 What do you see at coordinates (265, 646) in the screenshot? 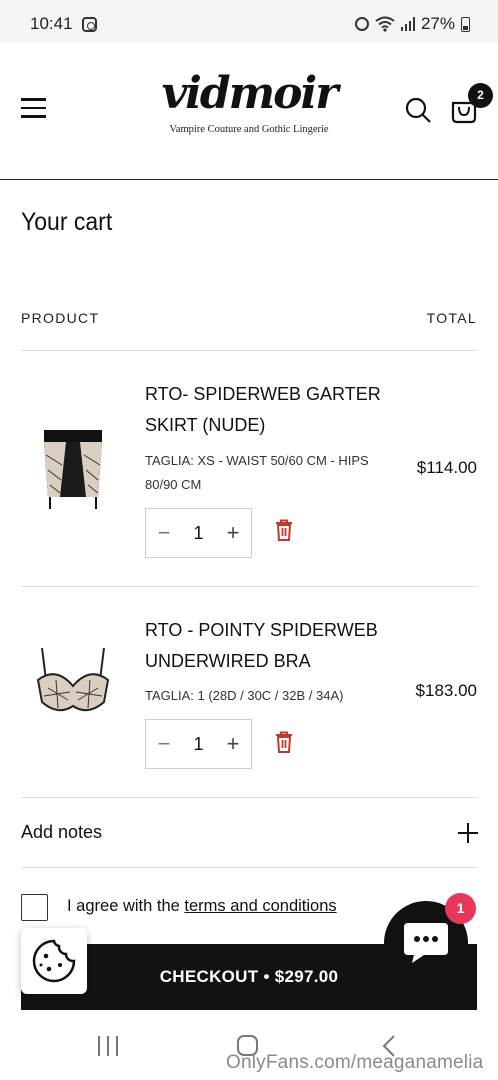
I see `cart-item-title: RTO - POINTY SPIDERWEB UNDERWIRED BRA` at bounding box center [265, 646].